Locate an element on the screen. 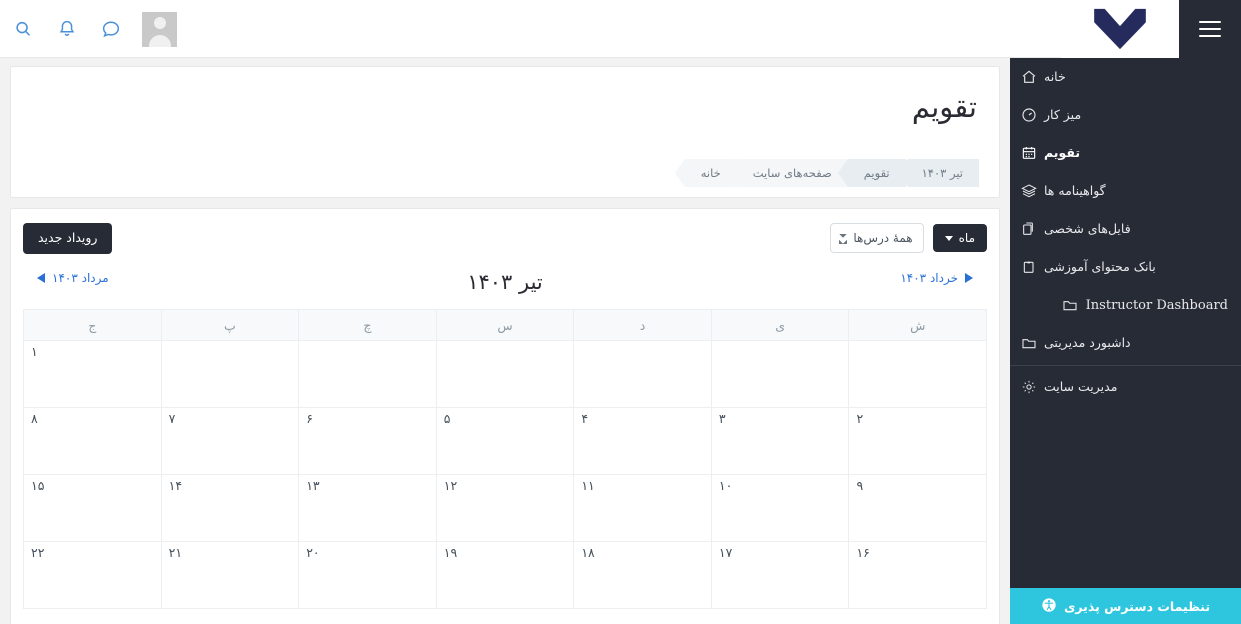  messages-icon is located at coordinates (111, 29).